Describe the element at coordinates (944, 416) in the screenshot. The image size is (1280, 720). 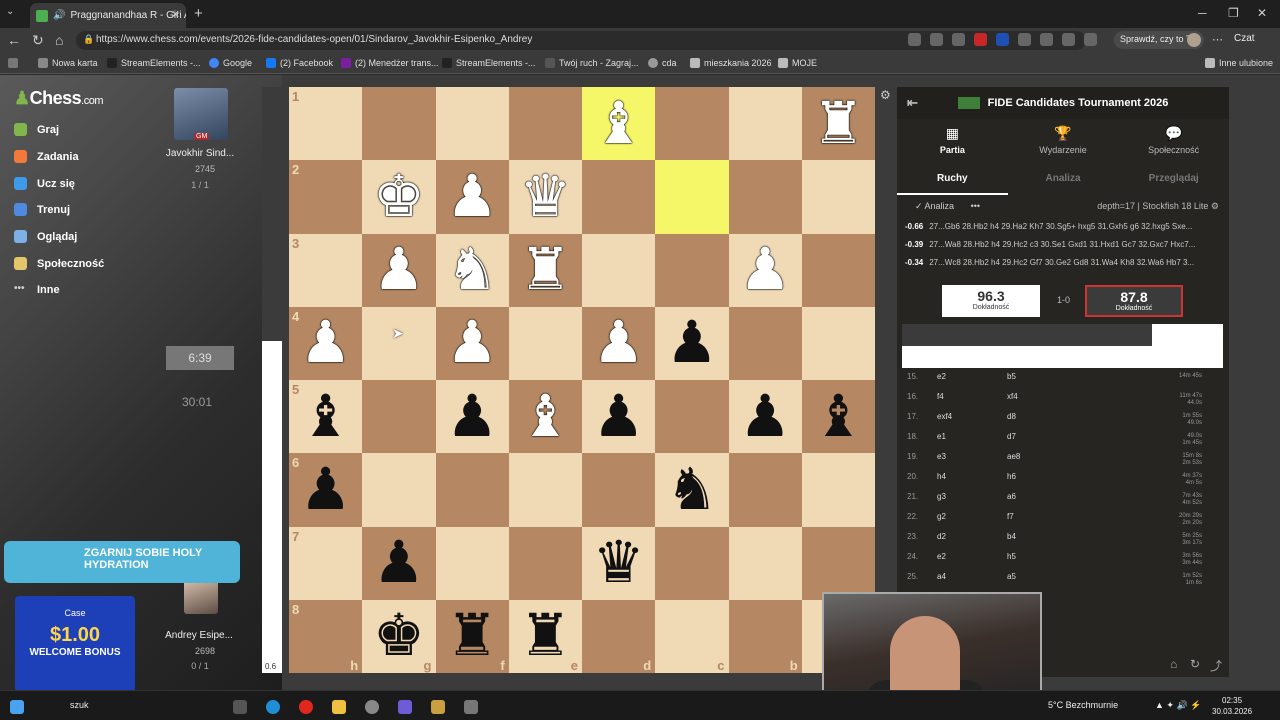
I see `move-white: exf4` at that location.